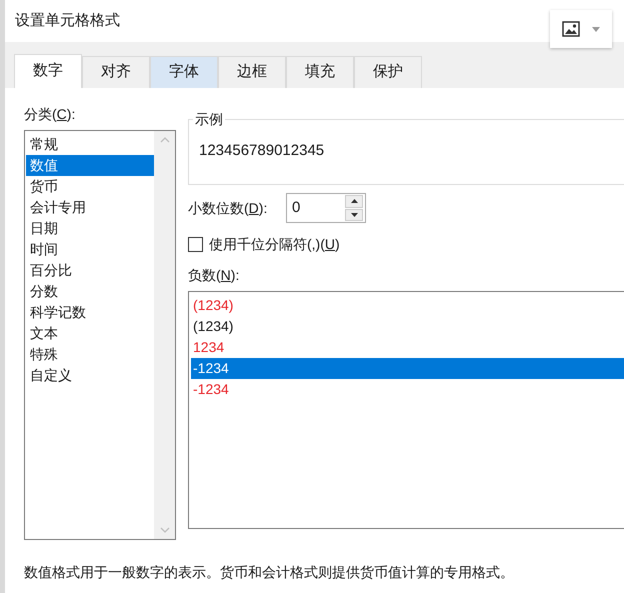  I want to click on spin-down-button, so click(354, 214).